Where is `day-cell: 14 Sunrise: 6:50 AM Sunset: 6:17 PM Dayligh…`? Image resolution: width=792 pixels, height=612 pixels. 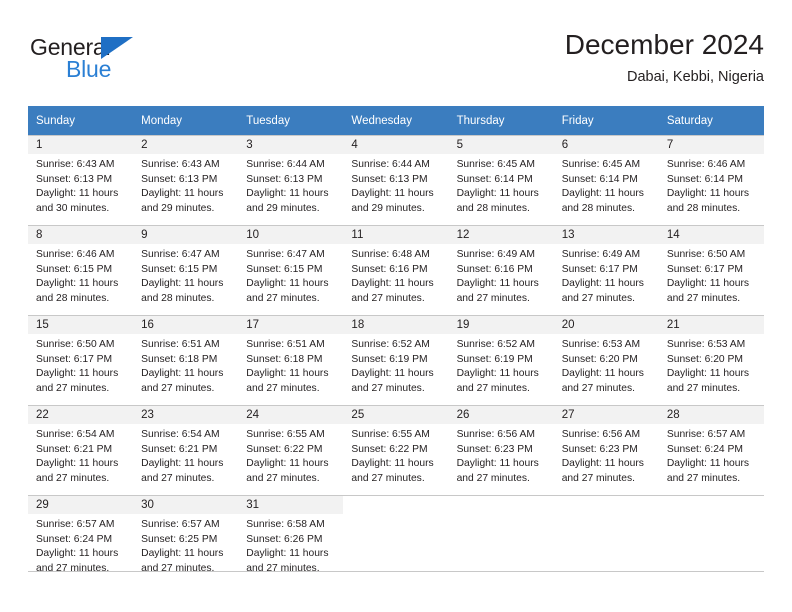 day-cell: 14 Sunrise: 6:50 AM Sunset: 6:17 PM Dayligh… is located at coordinates (711, 270).